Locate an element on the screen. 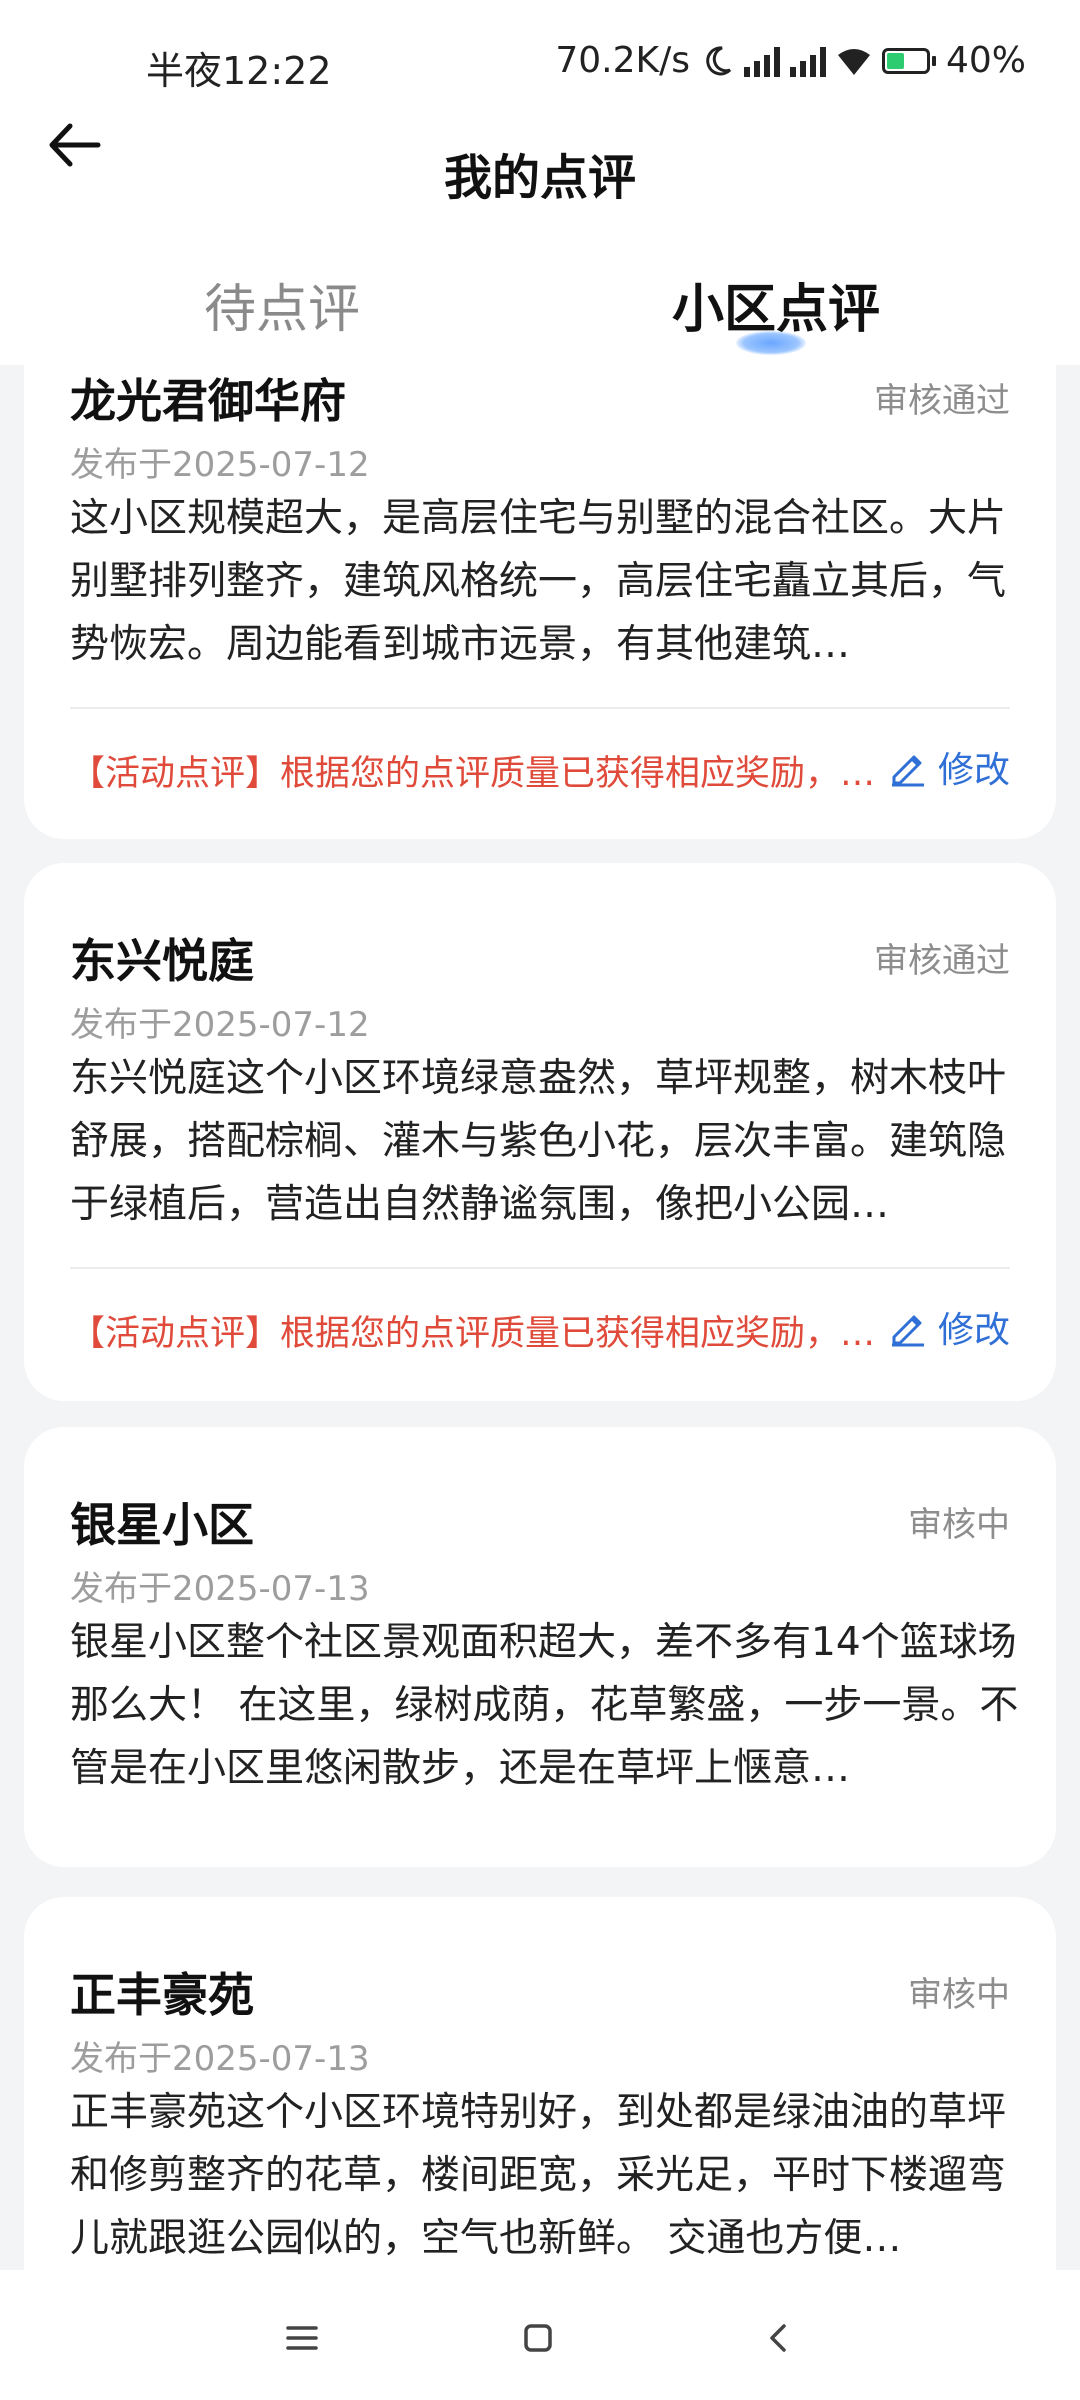  network-speed: 70.2K/s is located at coordinates (622, 60).